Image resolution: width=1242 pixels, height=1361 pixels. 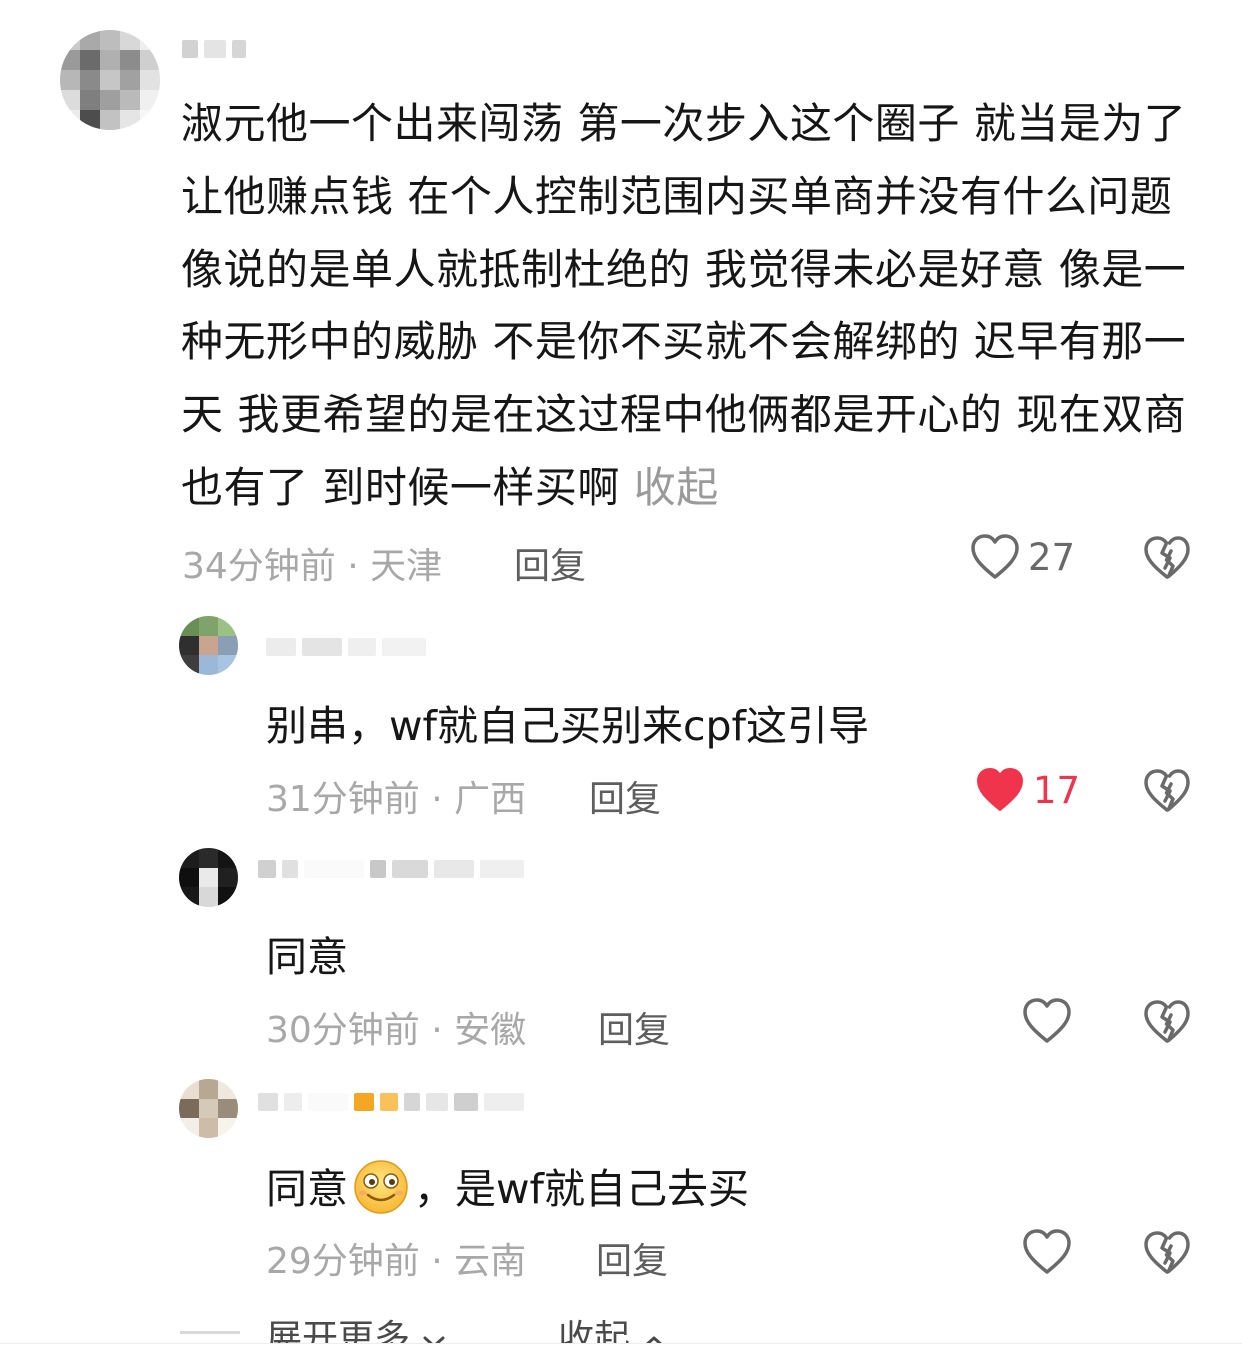 What do you see at coordinates (1057, 790) in the screenshot?
I see `like-count: 17` at bounding box center [1057, 790].